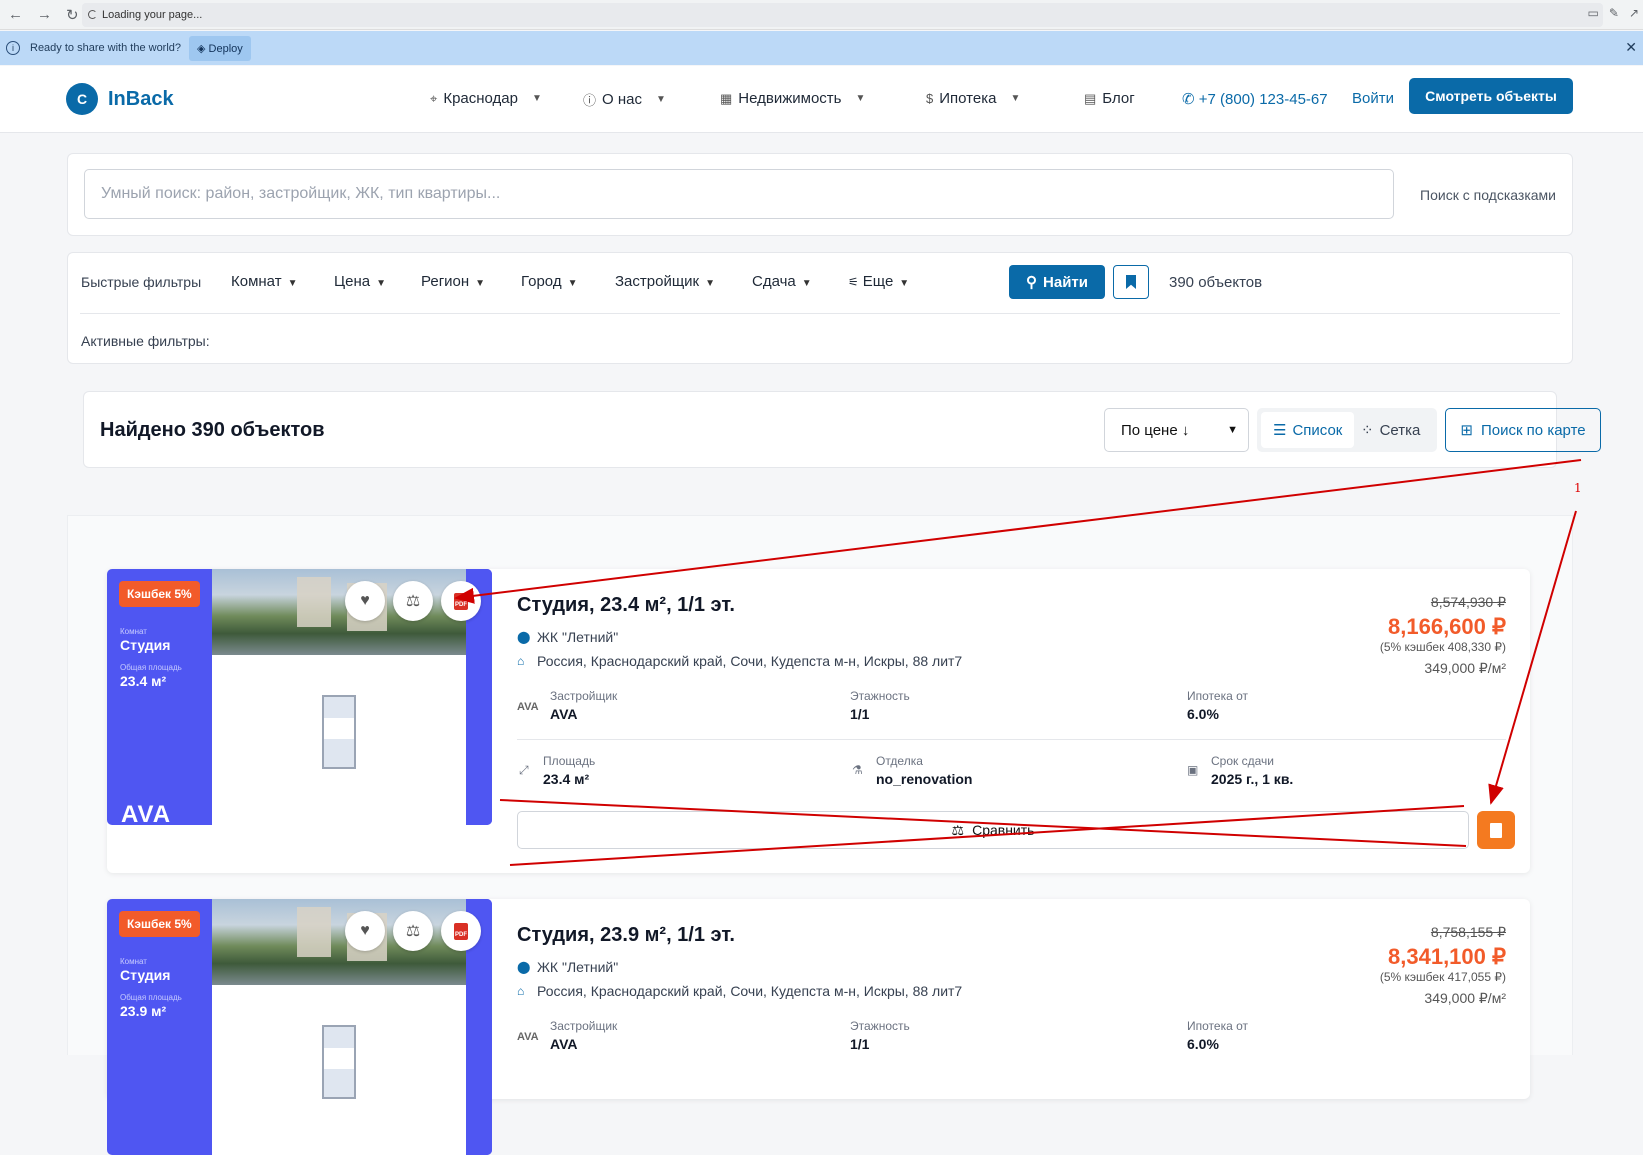  Describe the element at coordinates (133, 961) in the screenshot. I see `thumb-rooms-label: Комнат` at that location.